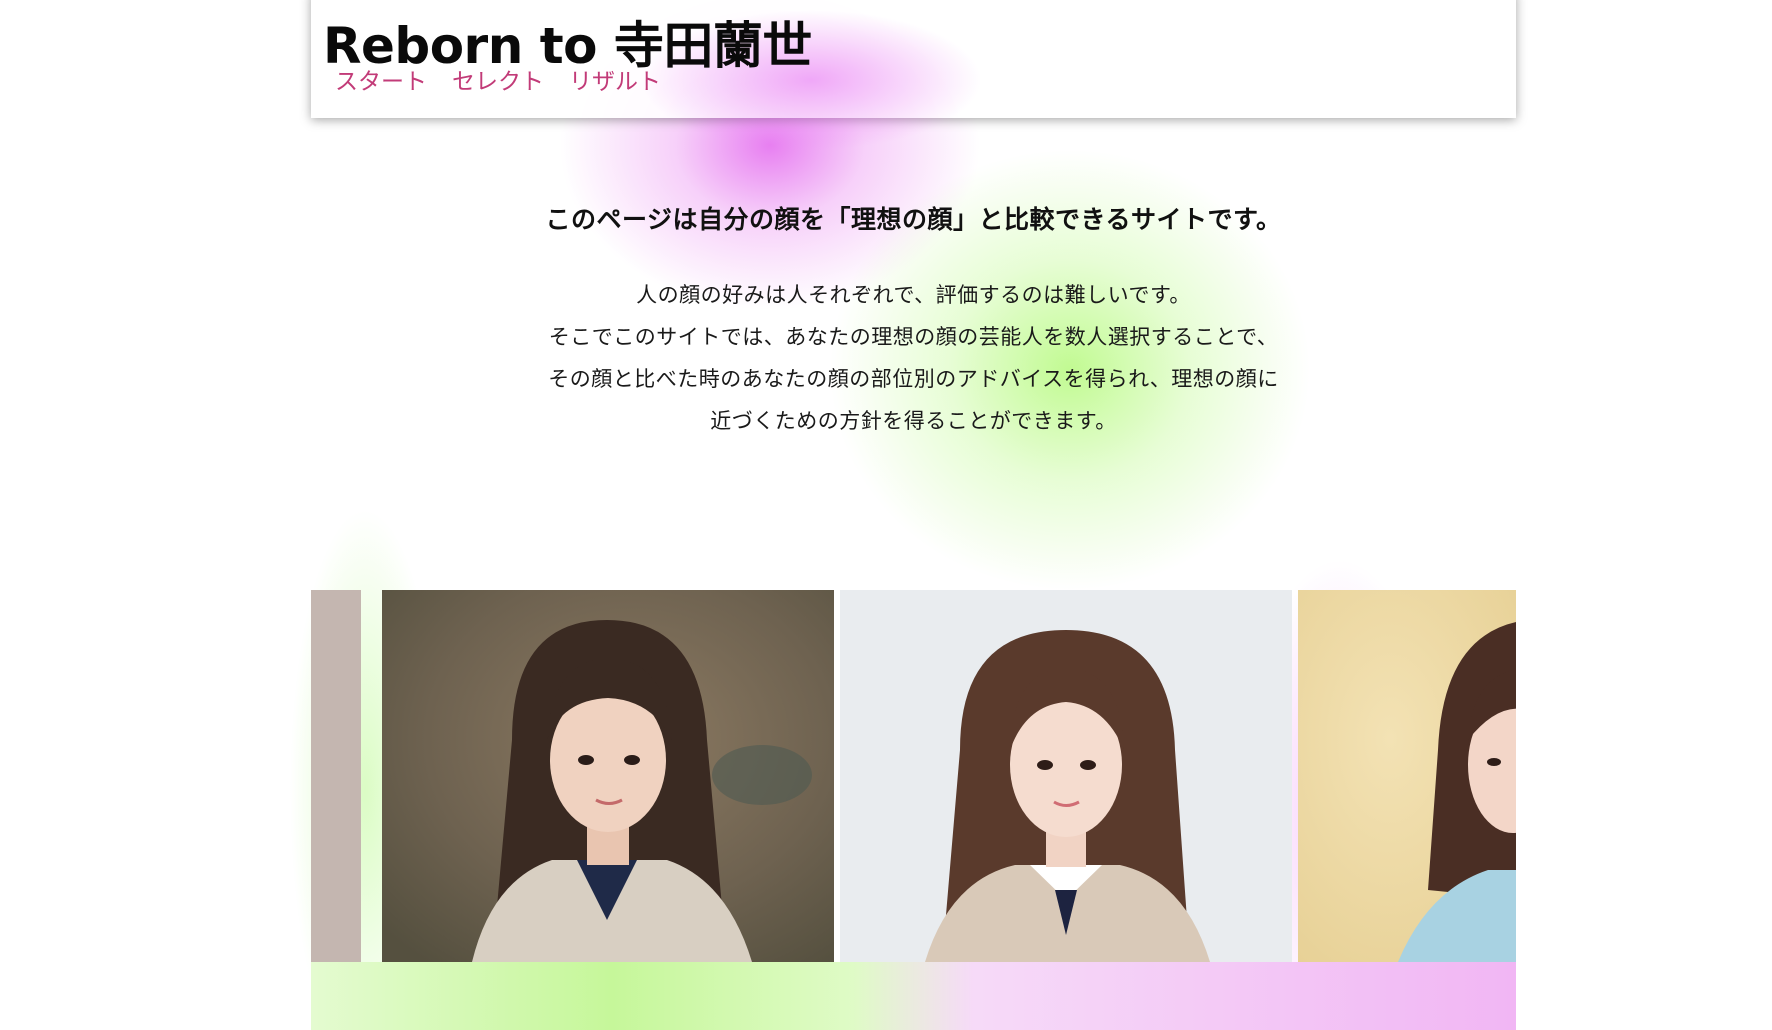 The width and height of the screenshot is (1772, 1030). What do you see at coordinates (913, 379) in the screenshot?
I see `intro-line: その顔と比べた時のあなたの顔の部位別のアドバイスを得られ、理想の顔に` at bounding box center [913, 379].